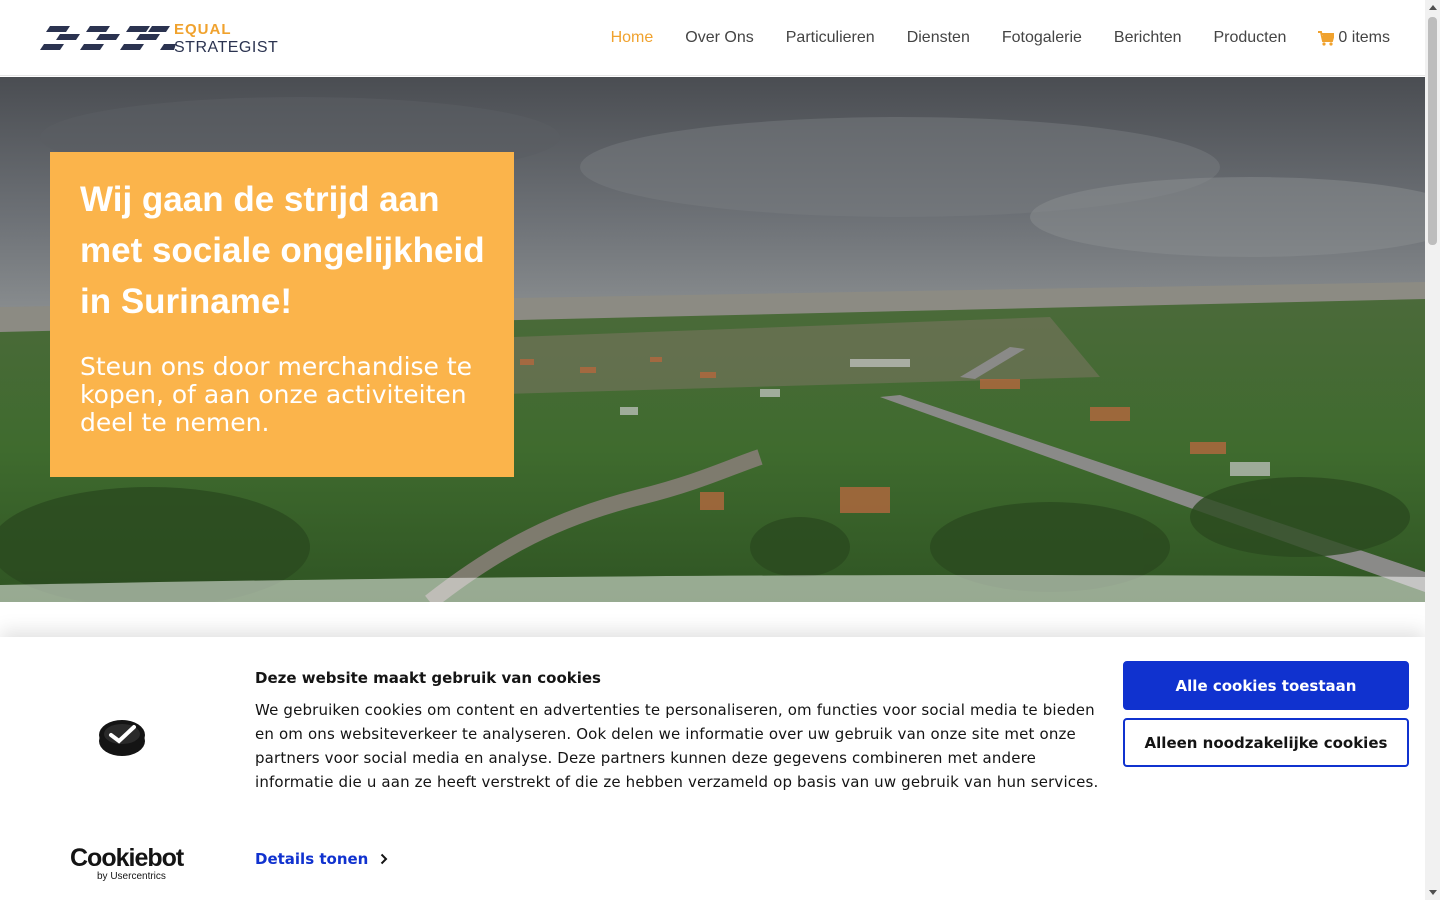  Describe the element at coordinates (1364, 37) in the screenshot. I see `cart-count: 0 items` at that location.